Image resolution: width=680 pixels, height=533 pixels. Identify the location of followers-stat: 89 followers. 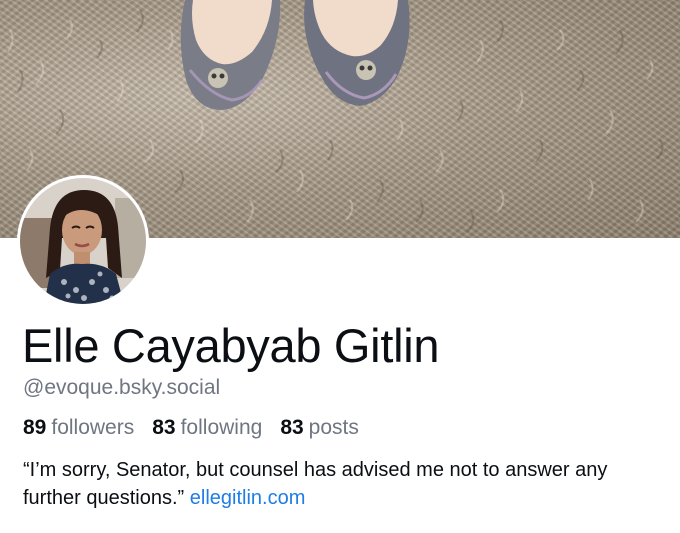
(78, 428).